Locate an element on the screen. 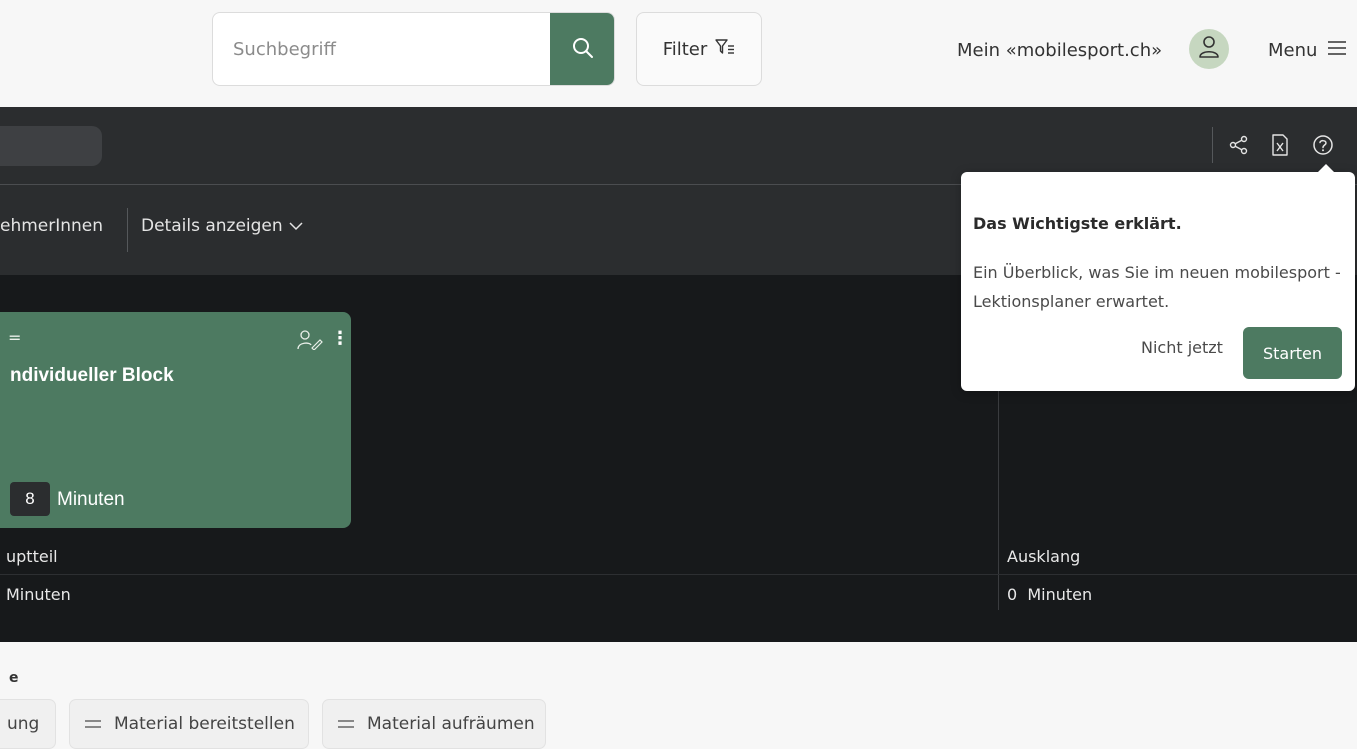 The image size is (1357, 749). details-toggle: Details anzeigen is located at coordinates (222, 226).